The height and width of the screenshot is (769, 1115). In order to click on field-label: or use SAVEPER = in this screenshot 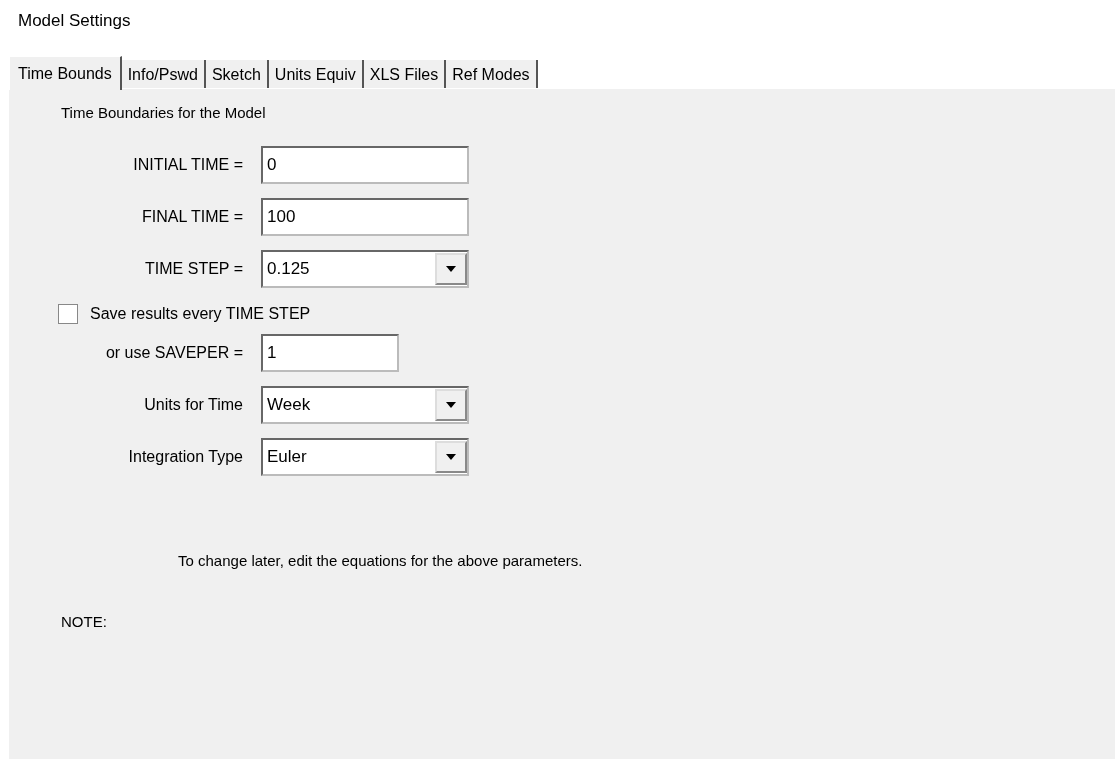, I will do `click(174, 353)`.